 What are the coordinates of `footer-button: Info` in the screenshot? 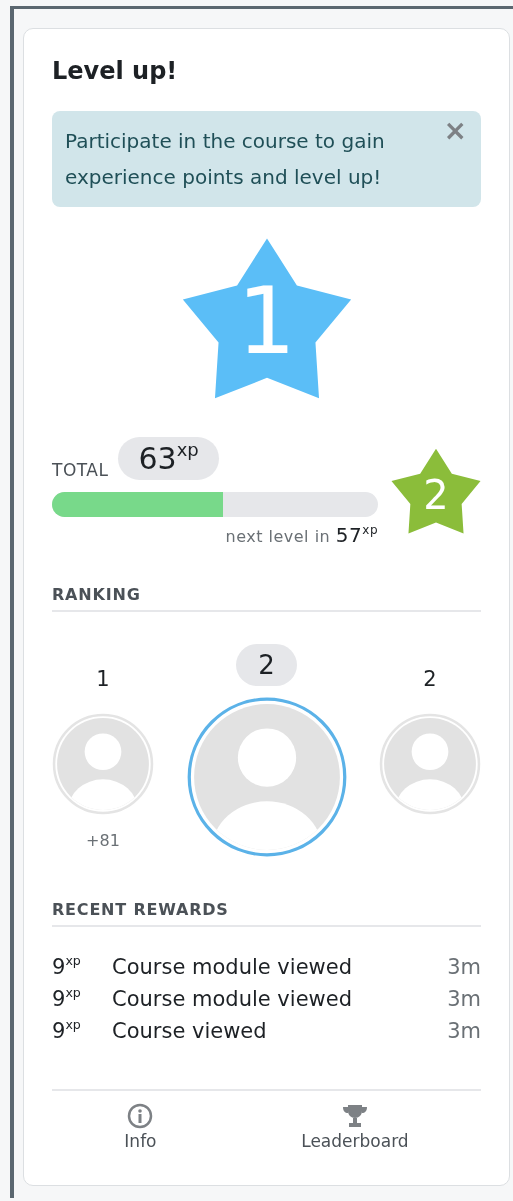 It's located at (140, 1127).